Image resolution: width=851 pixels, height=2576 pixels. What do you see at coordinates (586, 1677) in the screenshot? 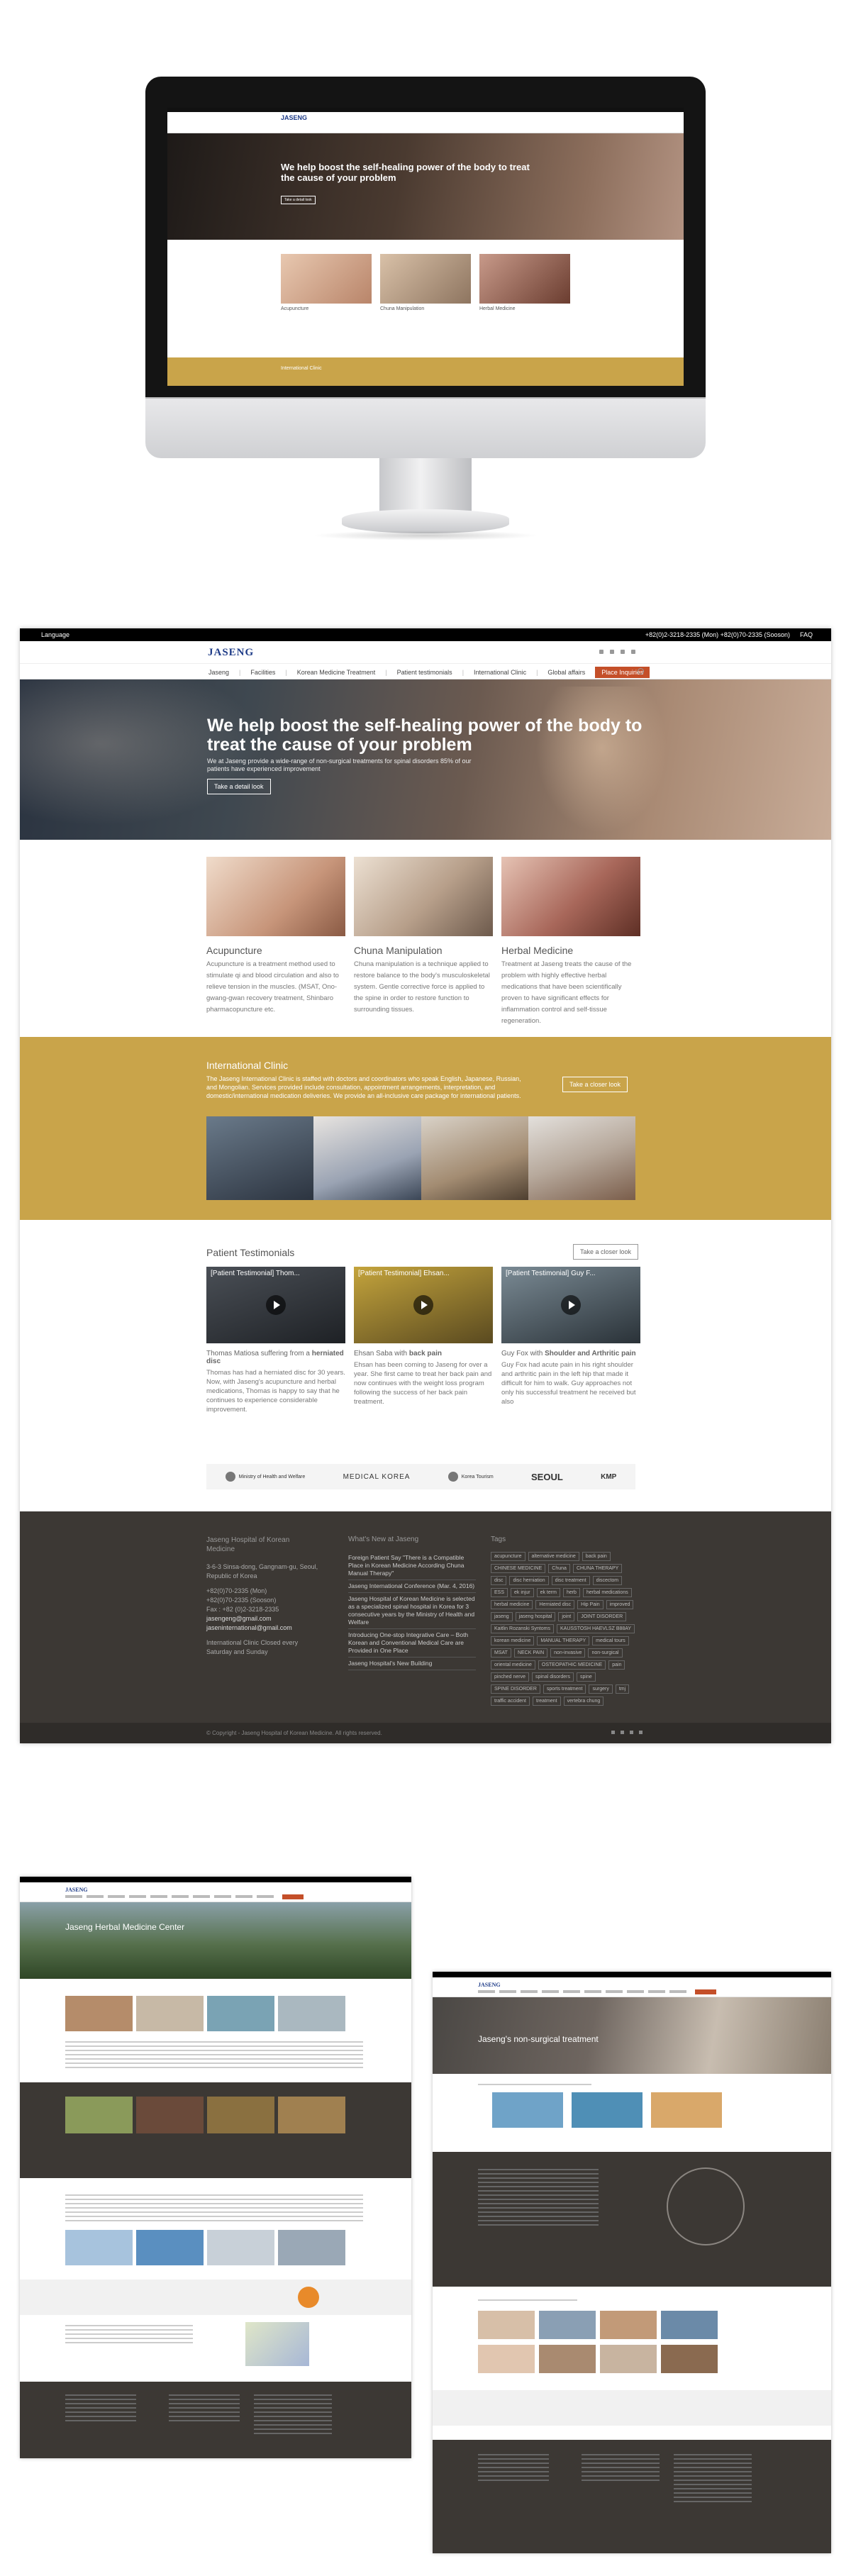
I see `tag-link: spine` at bounding box center [586, 1677].